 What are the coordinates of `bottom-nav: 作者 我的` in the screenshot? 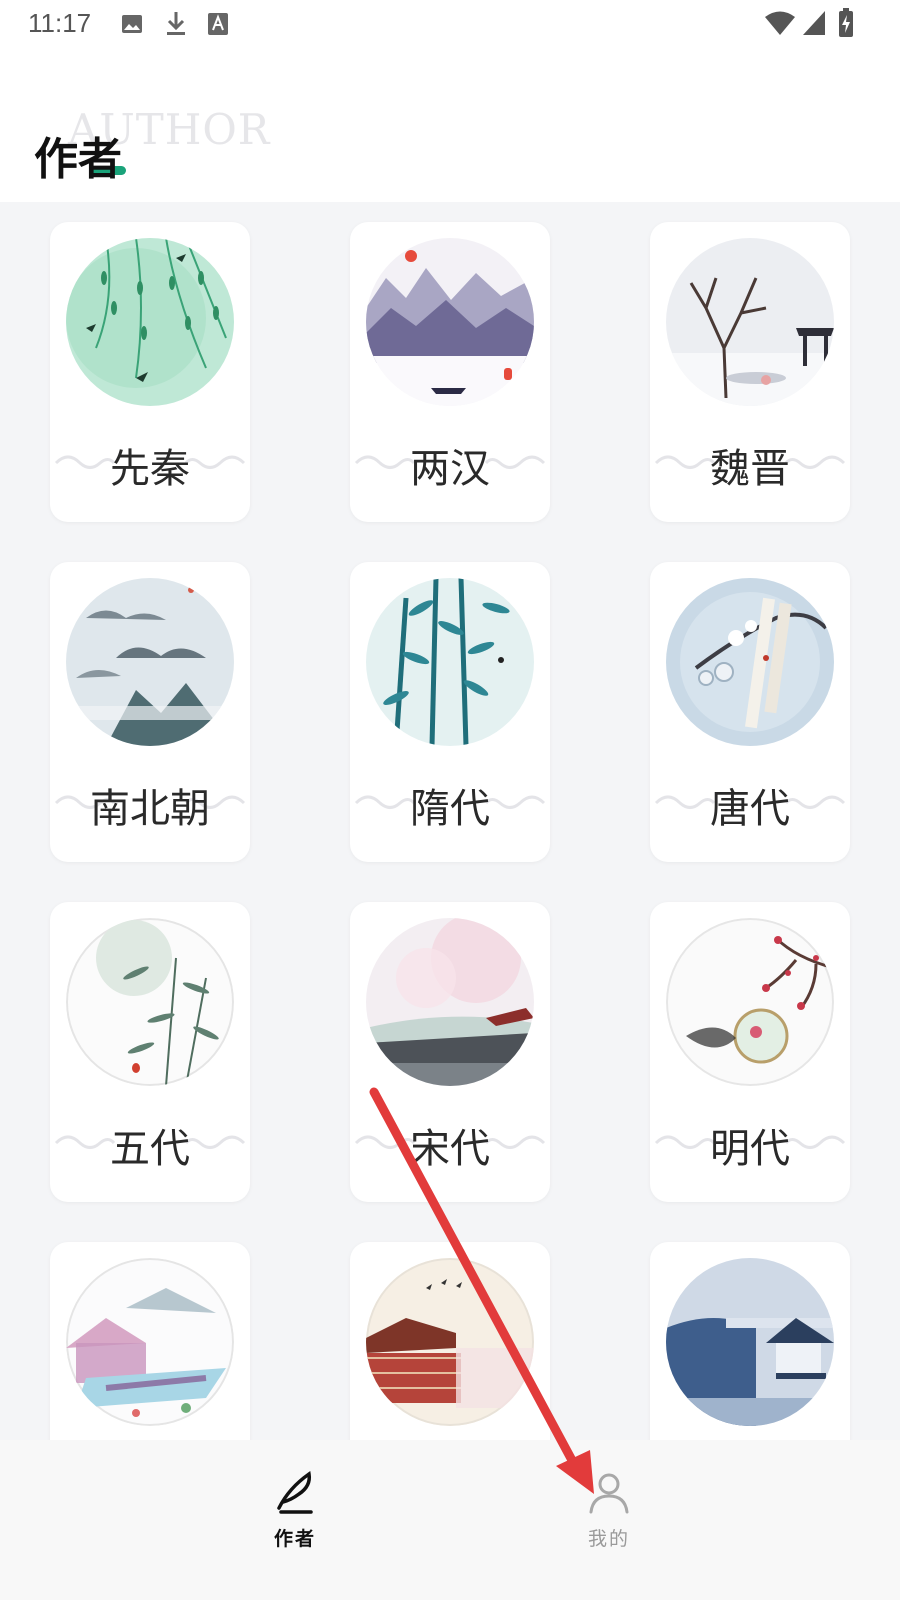 It's located at (450, 1520).